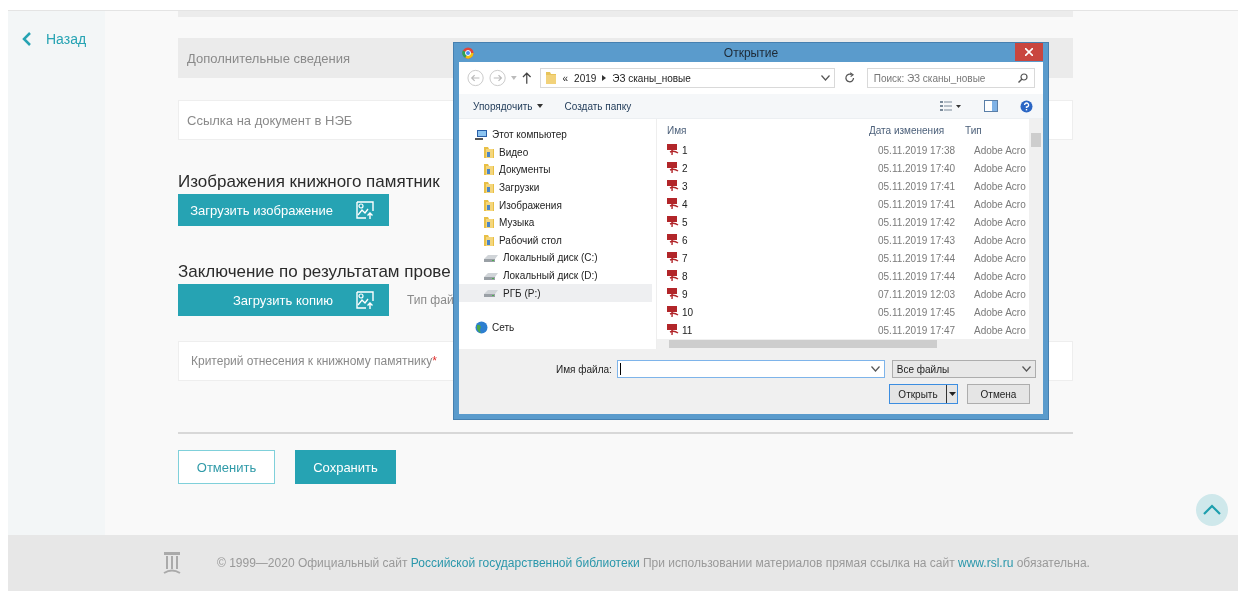  I want to click on nav-tree-item: Рабочий стол, so click(512, 240).